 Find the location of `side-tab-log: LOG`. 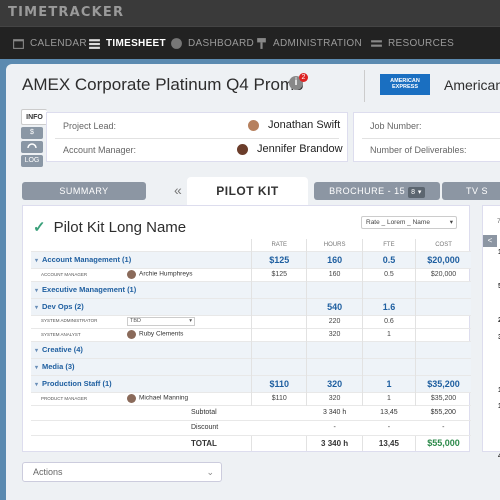

side-tab-log: LOG is located at coordinates (32, 161).